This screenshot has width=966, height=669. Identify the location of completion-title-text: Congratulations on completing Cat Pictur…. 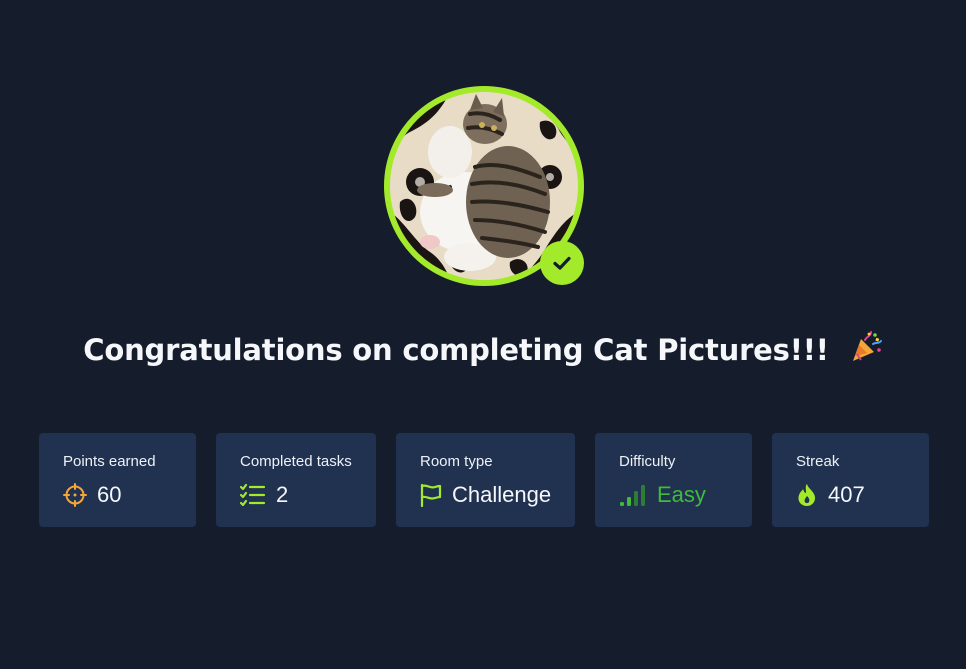
(456, 350).